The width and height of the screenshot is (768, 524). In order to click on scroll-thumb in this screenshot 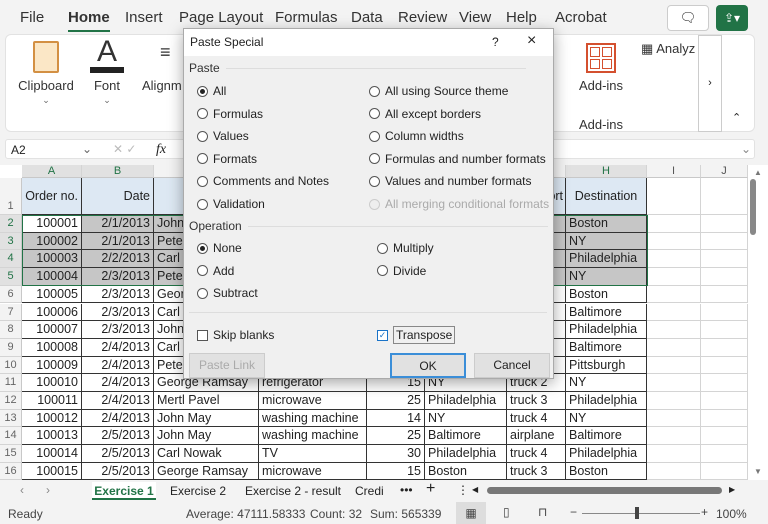, I will do `click(753, 207)`.